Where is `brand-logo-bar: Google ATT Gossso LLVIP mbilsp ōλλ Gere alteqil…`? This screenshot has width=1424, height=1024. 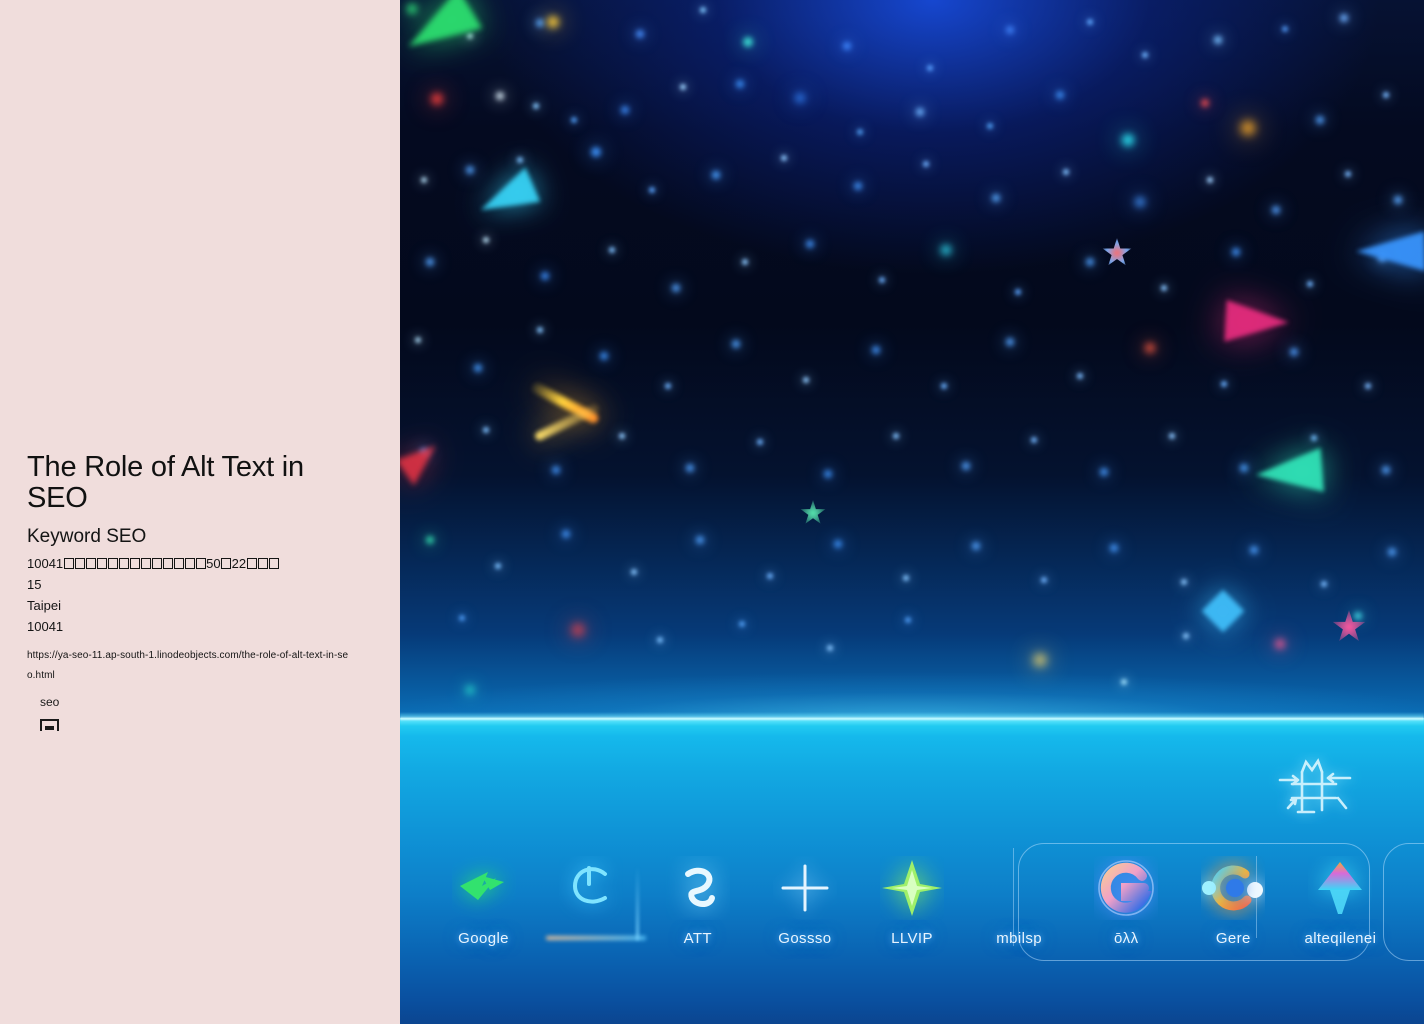 brand-logo-bar: Google ATT Gossso LLVIP mbilsp ōλλ Gere alteqil… is located at coordinates (912, 914).